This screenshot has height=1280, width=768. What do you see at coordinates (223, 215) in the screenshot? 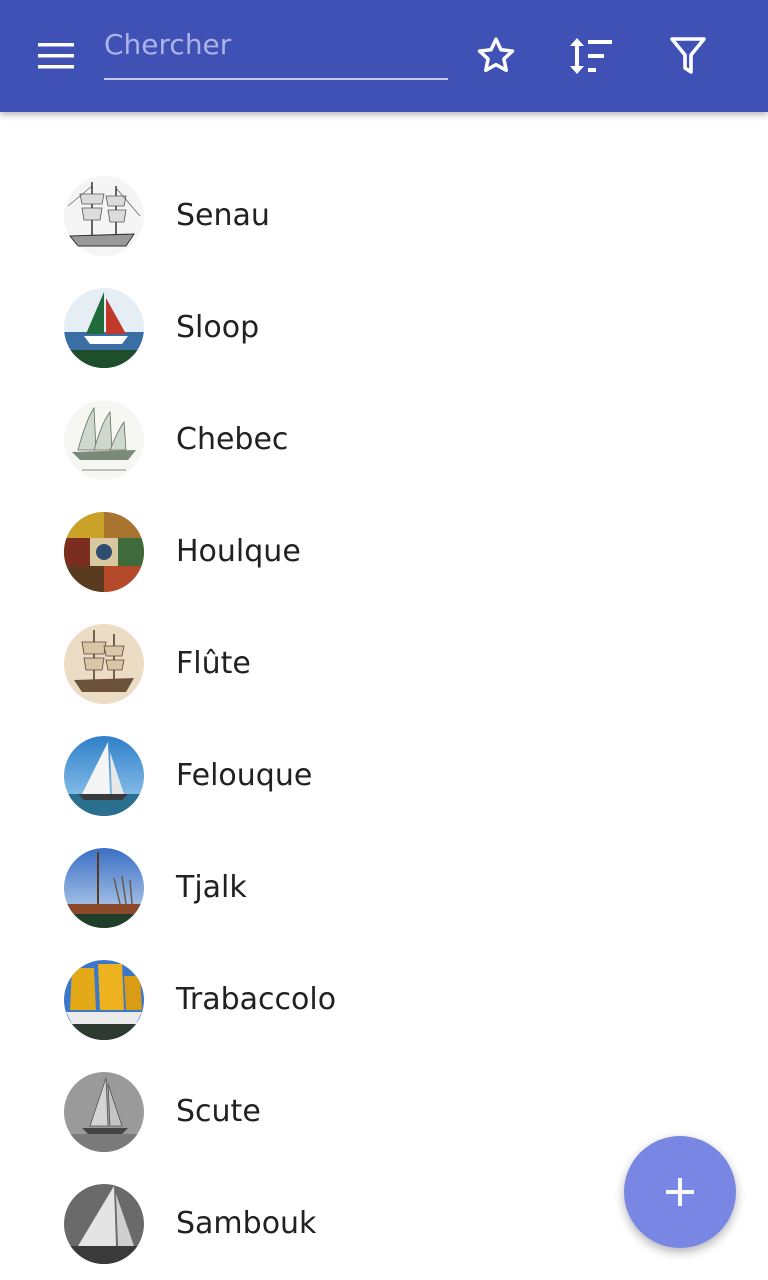
I see `item-label: Senau` at bounding box center [223, 215].